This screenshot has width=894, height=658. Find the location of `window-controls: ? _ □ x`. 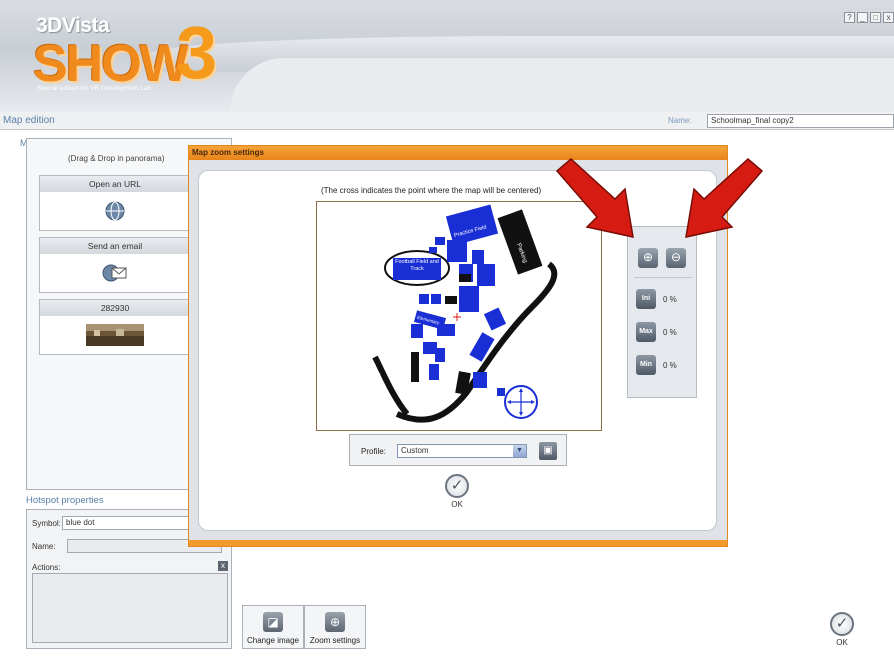

window-controls: ? _ □ x is located at coordinates (869, 17).